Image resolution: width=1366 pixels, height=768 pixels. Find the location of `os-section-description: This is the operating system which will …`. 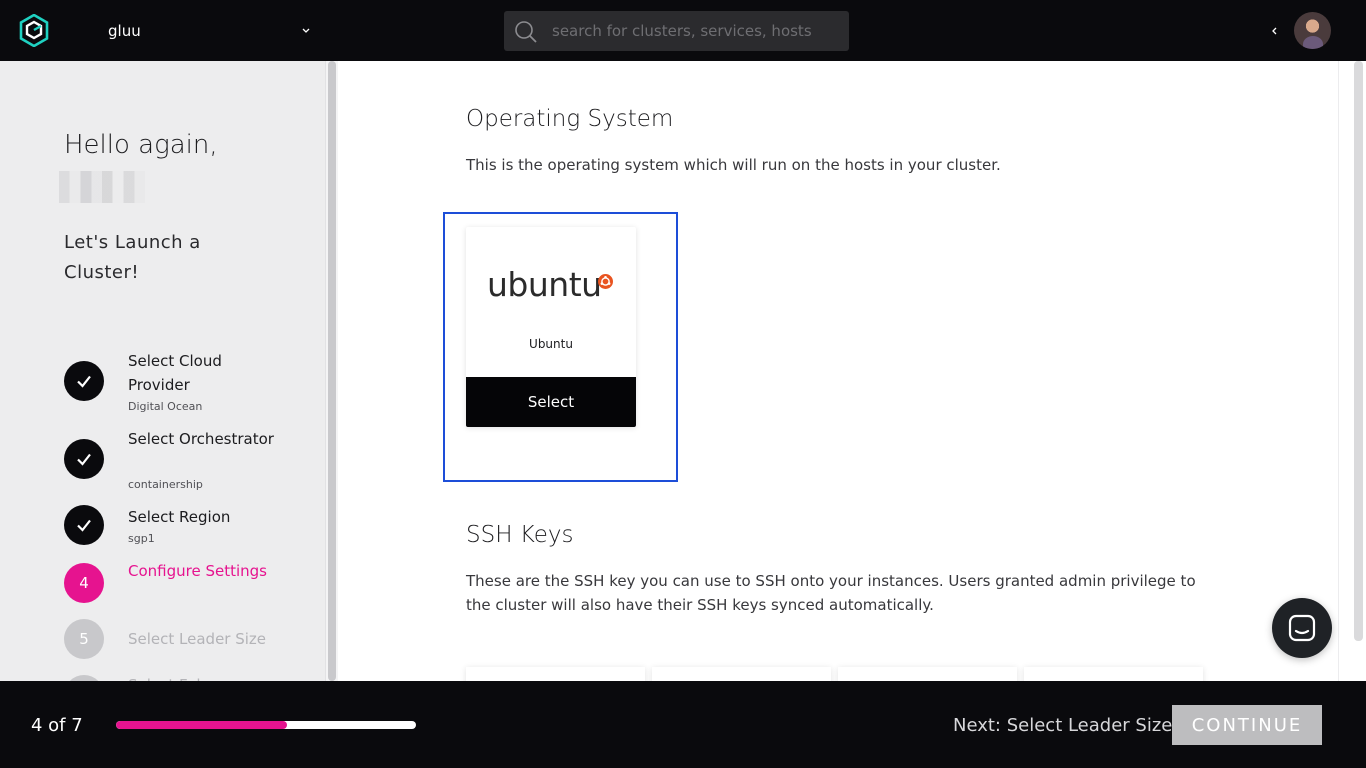

os-section-description: This is the operating system which will … is located at coordinates (733, 165).